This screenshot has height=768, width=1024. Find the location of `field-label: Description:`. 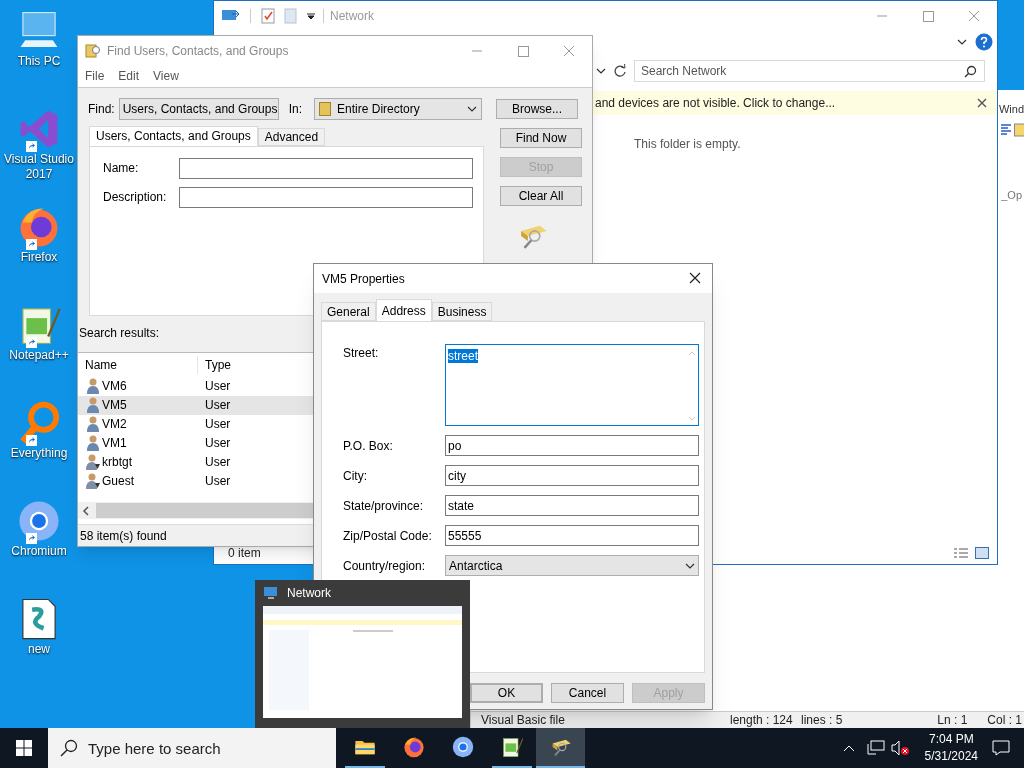

field-label: Description: is located at coordinates (135, 197).